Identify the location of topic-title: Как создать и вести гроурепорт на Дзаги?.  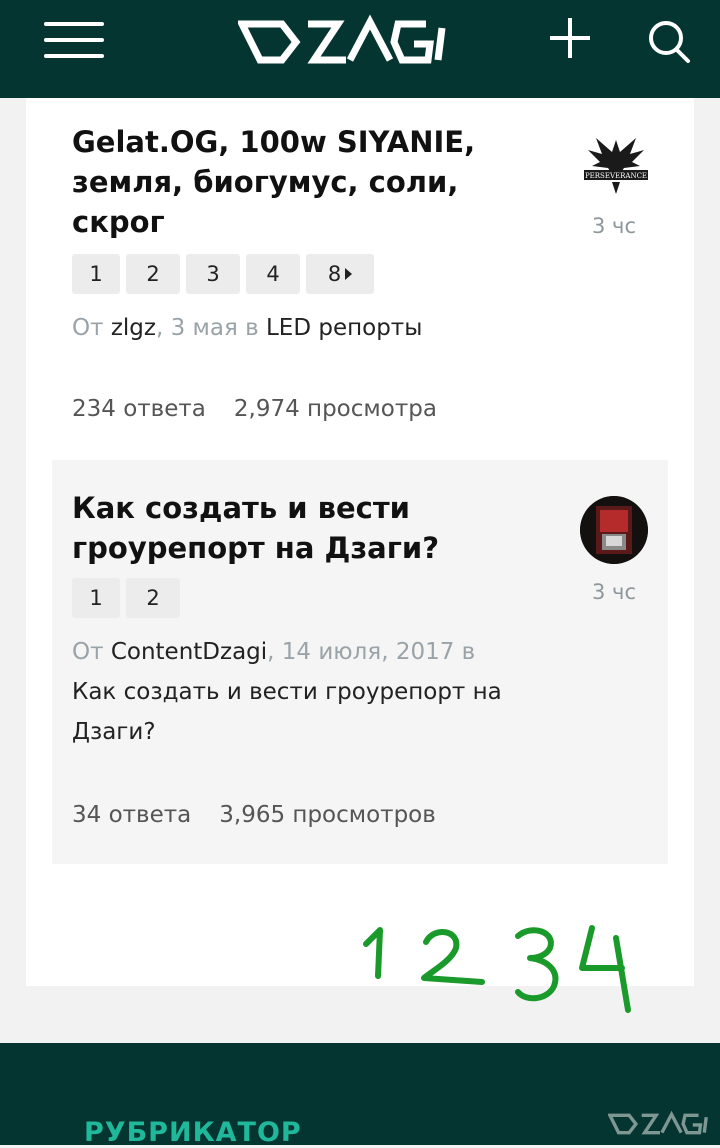
(302, 528).